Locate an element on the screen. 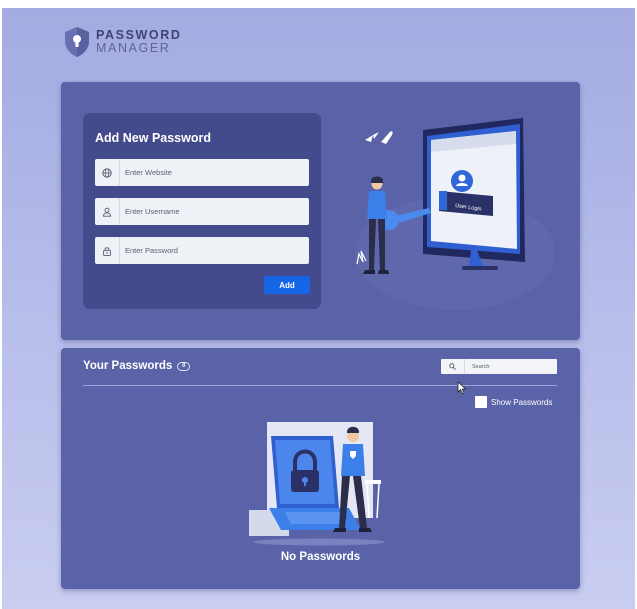 The image size is (637, 609). search-field is located at coordinates (499, 366).